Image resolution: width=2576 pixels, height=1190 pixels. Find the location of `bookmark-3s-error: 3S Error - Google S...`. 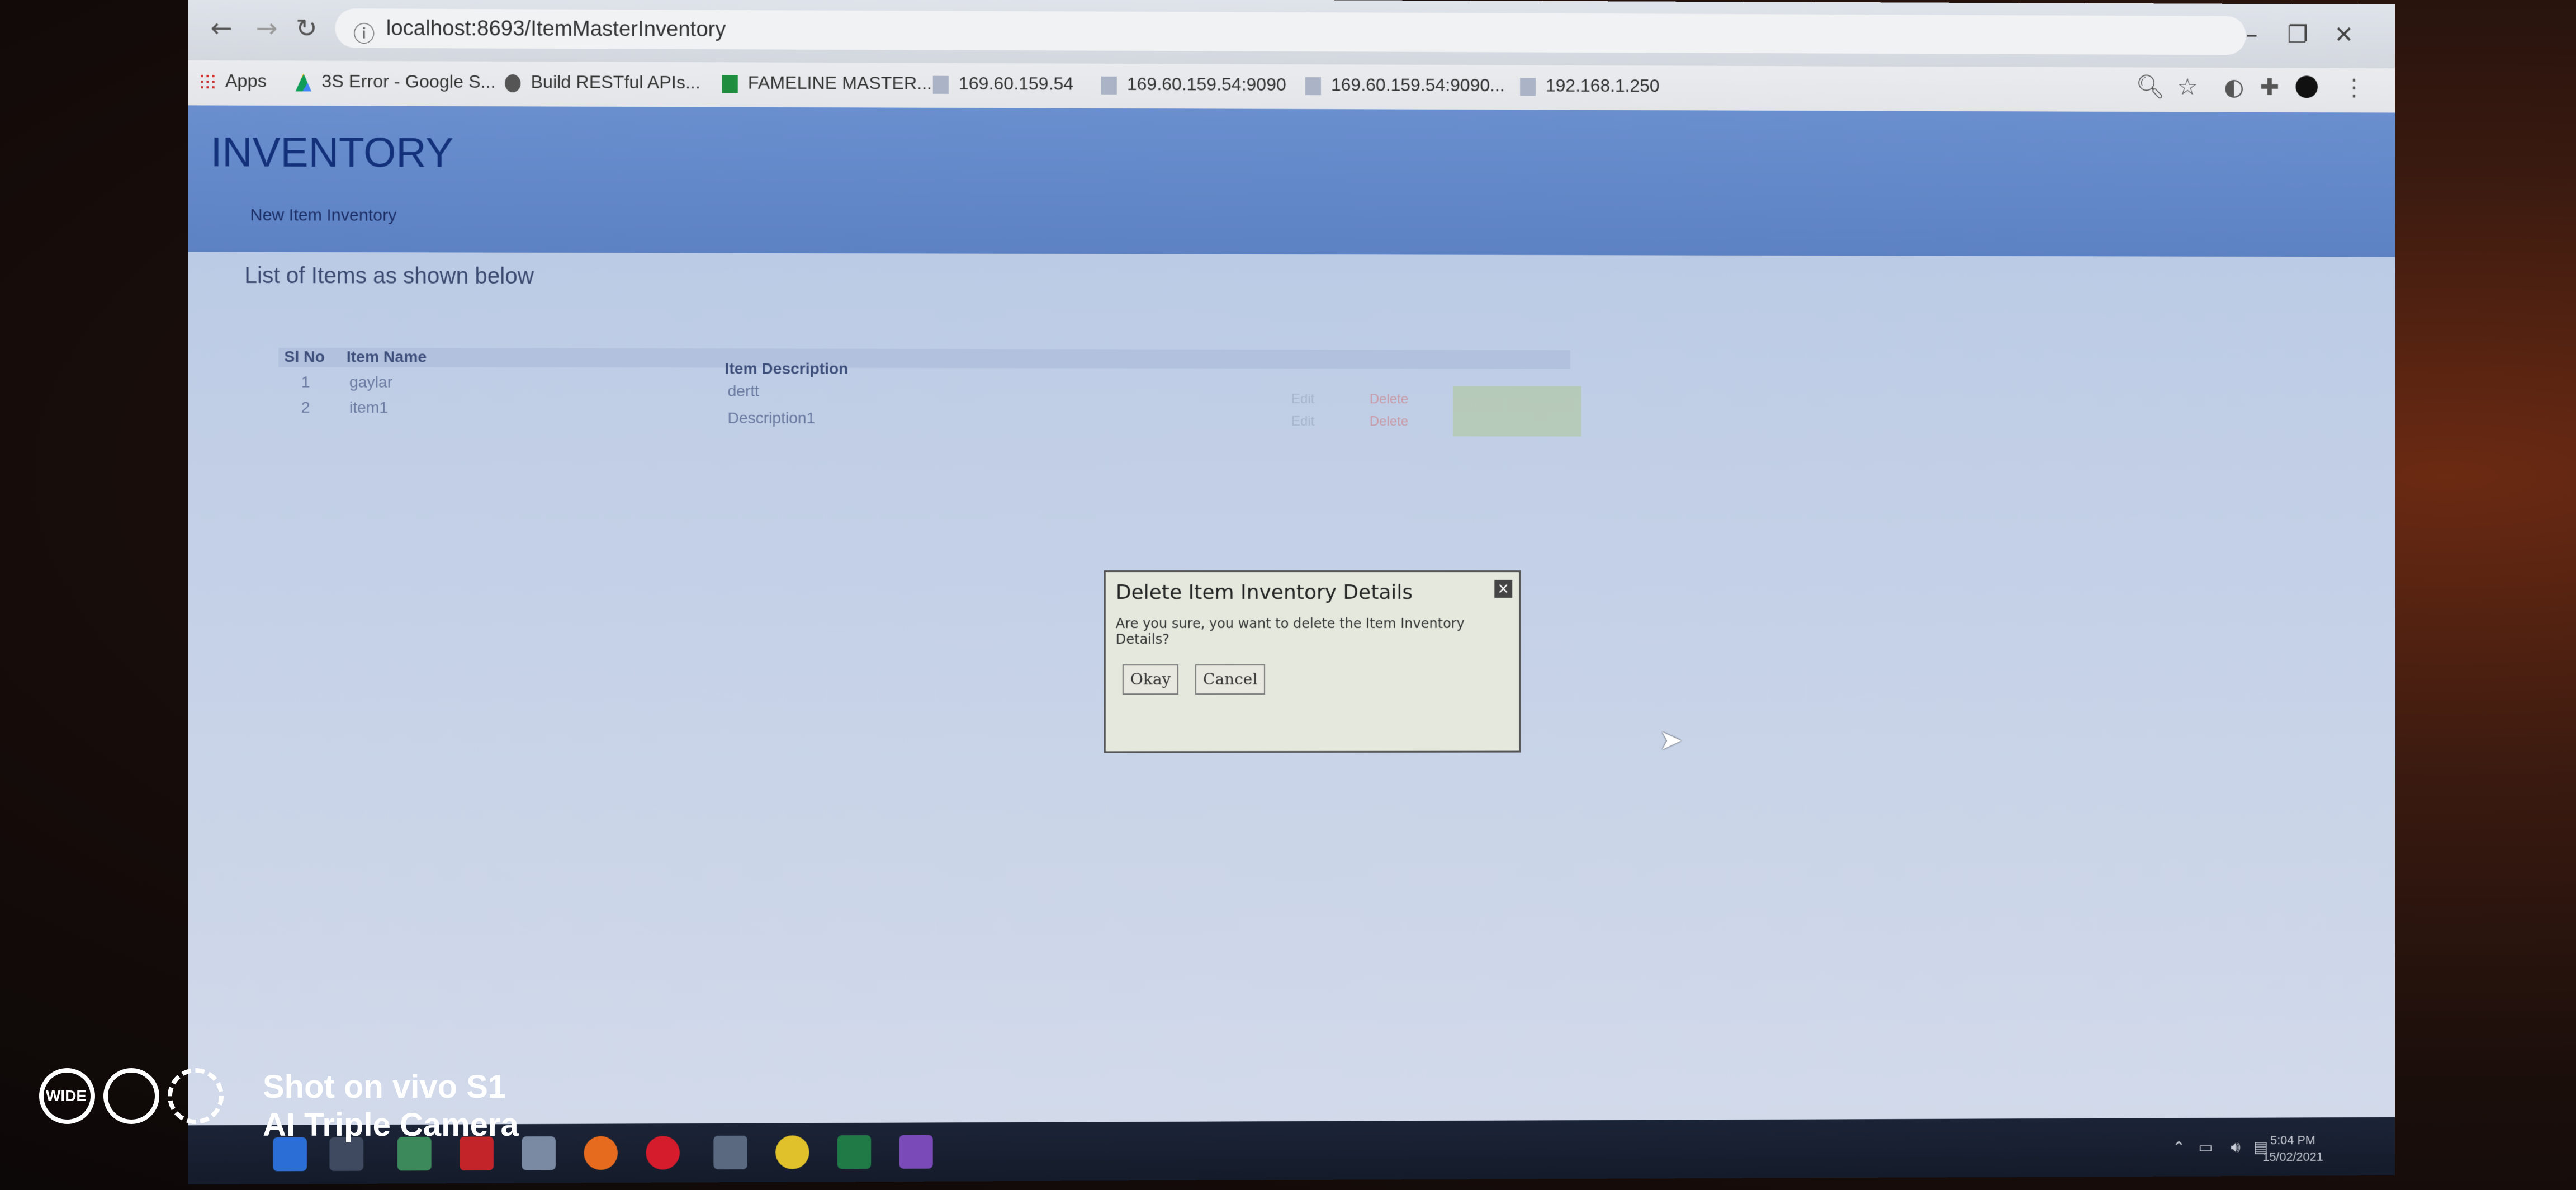

bookmark-3s-error: 3S Error - Google S... is located at coordinates (396, 81).